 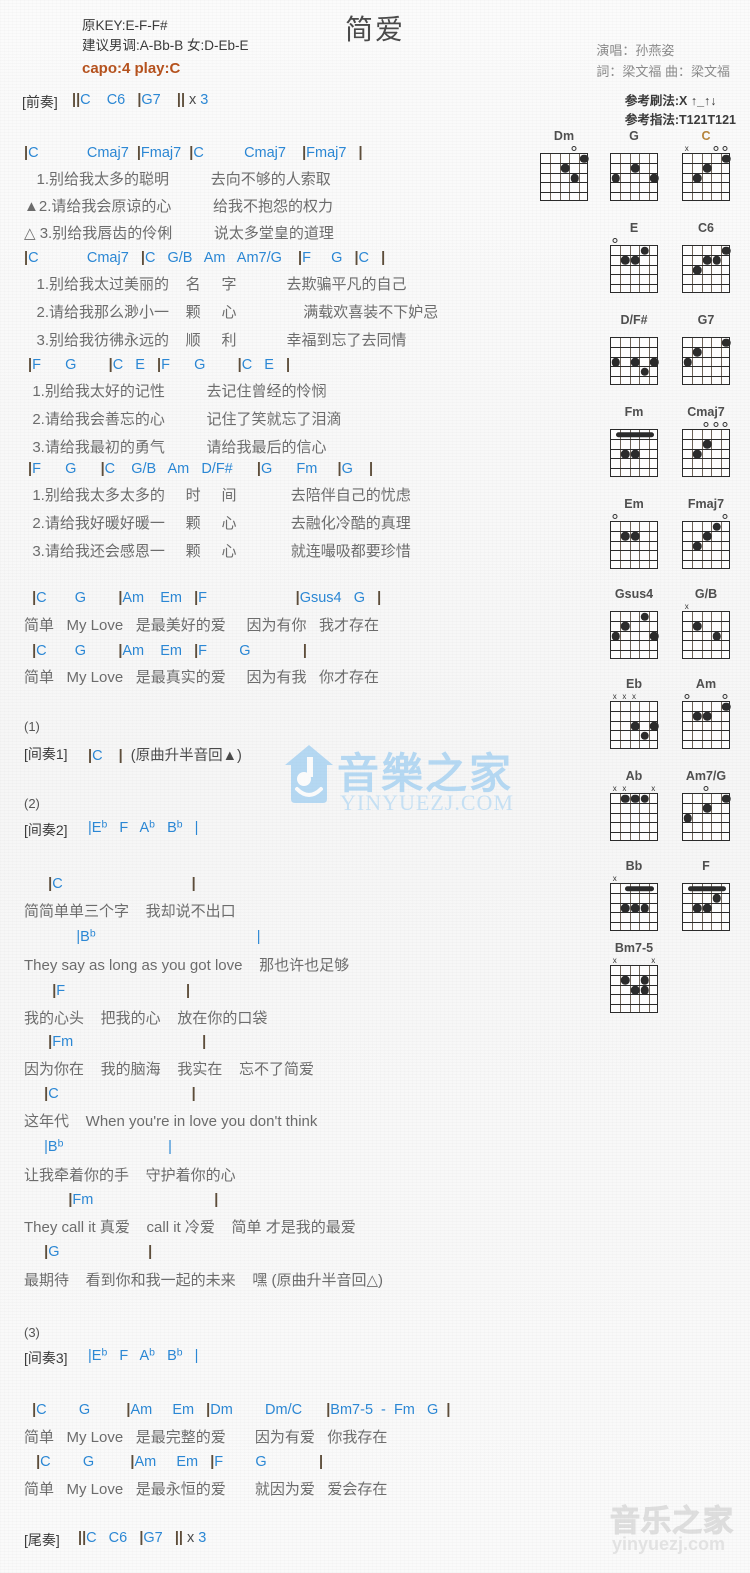 What do you see at coordinates (204, 1280) in the screenshot?
I see `bridge-lyric-8: 最期待 看到你和我一起的未来 嘿 (原曲升半音回△)` at bounding box center [204, 1280].